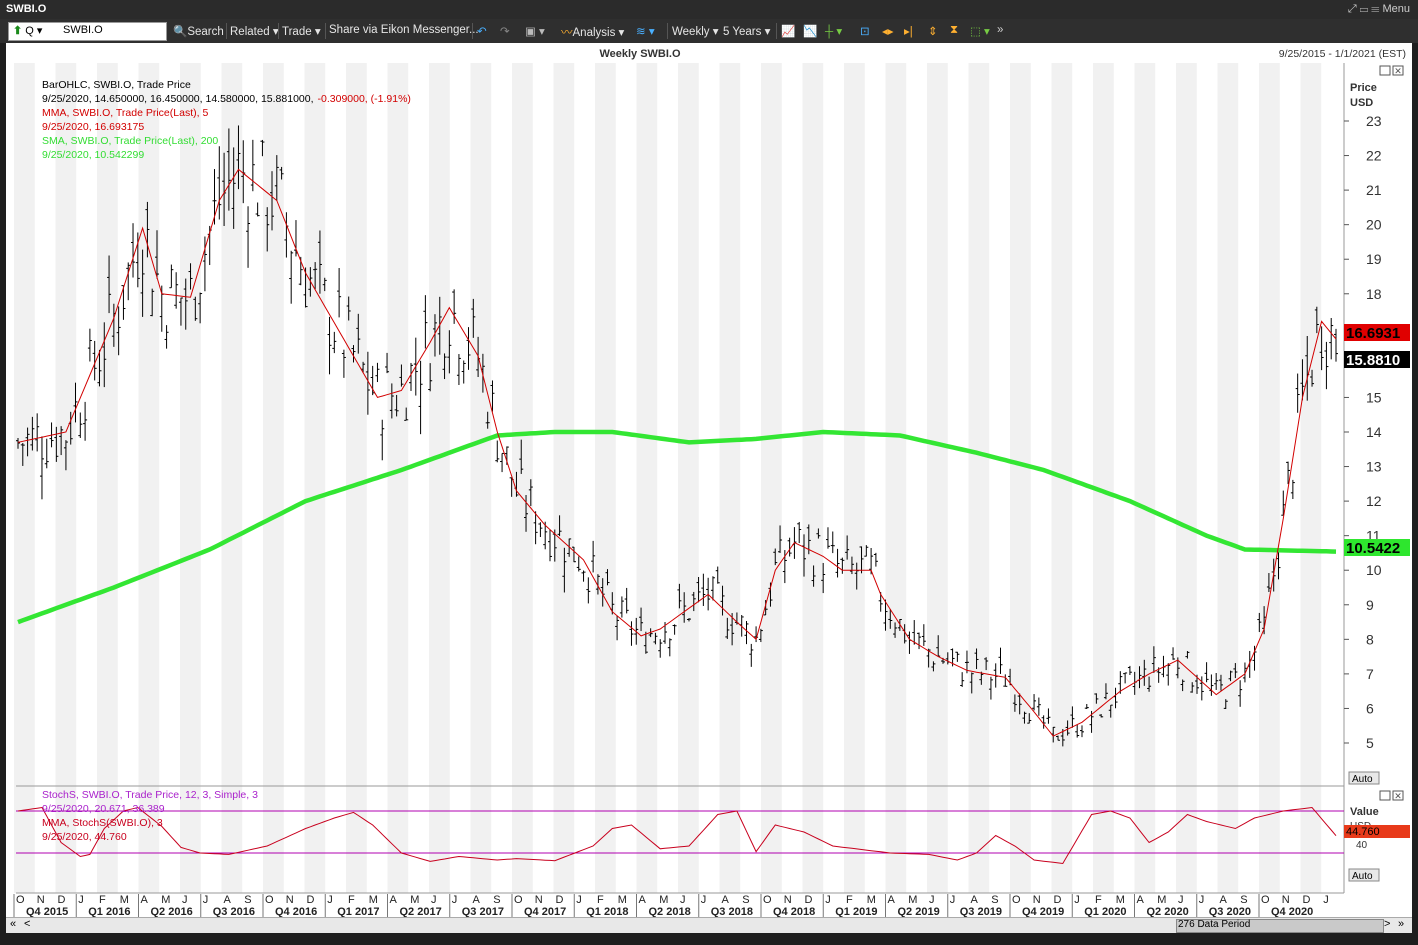 The height and width of the screenshot is (945, 1418). What do you see at coordinates (695, 31) in the screenshot?
I see `interval-dropdown: Weekly ▾` at bounding box center [695, 31].